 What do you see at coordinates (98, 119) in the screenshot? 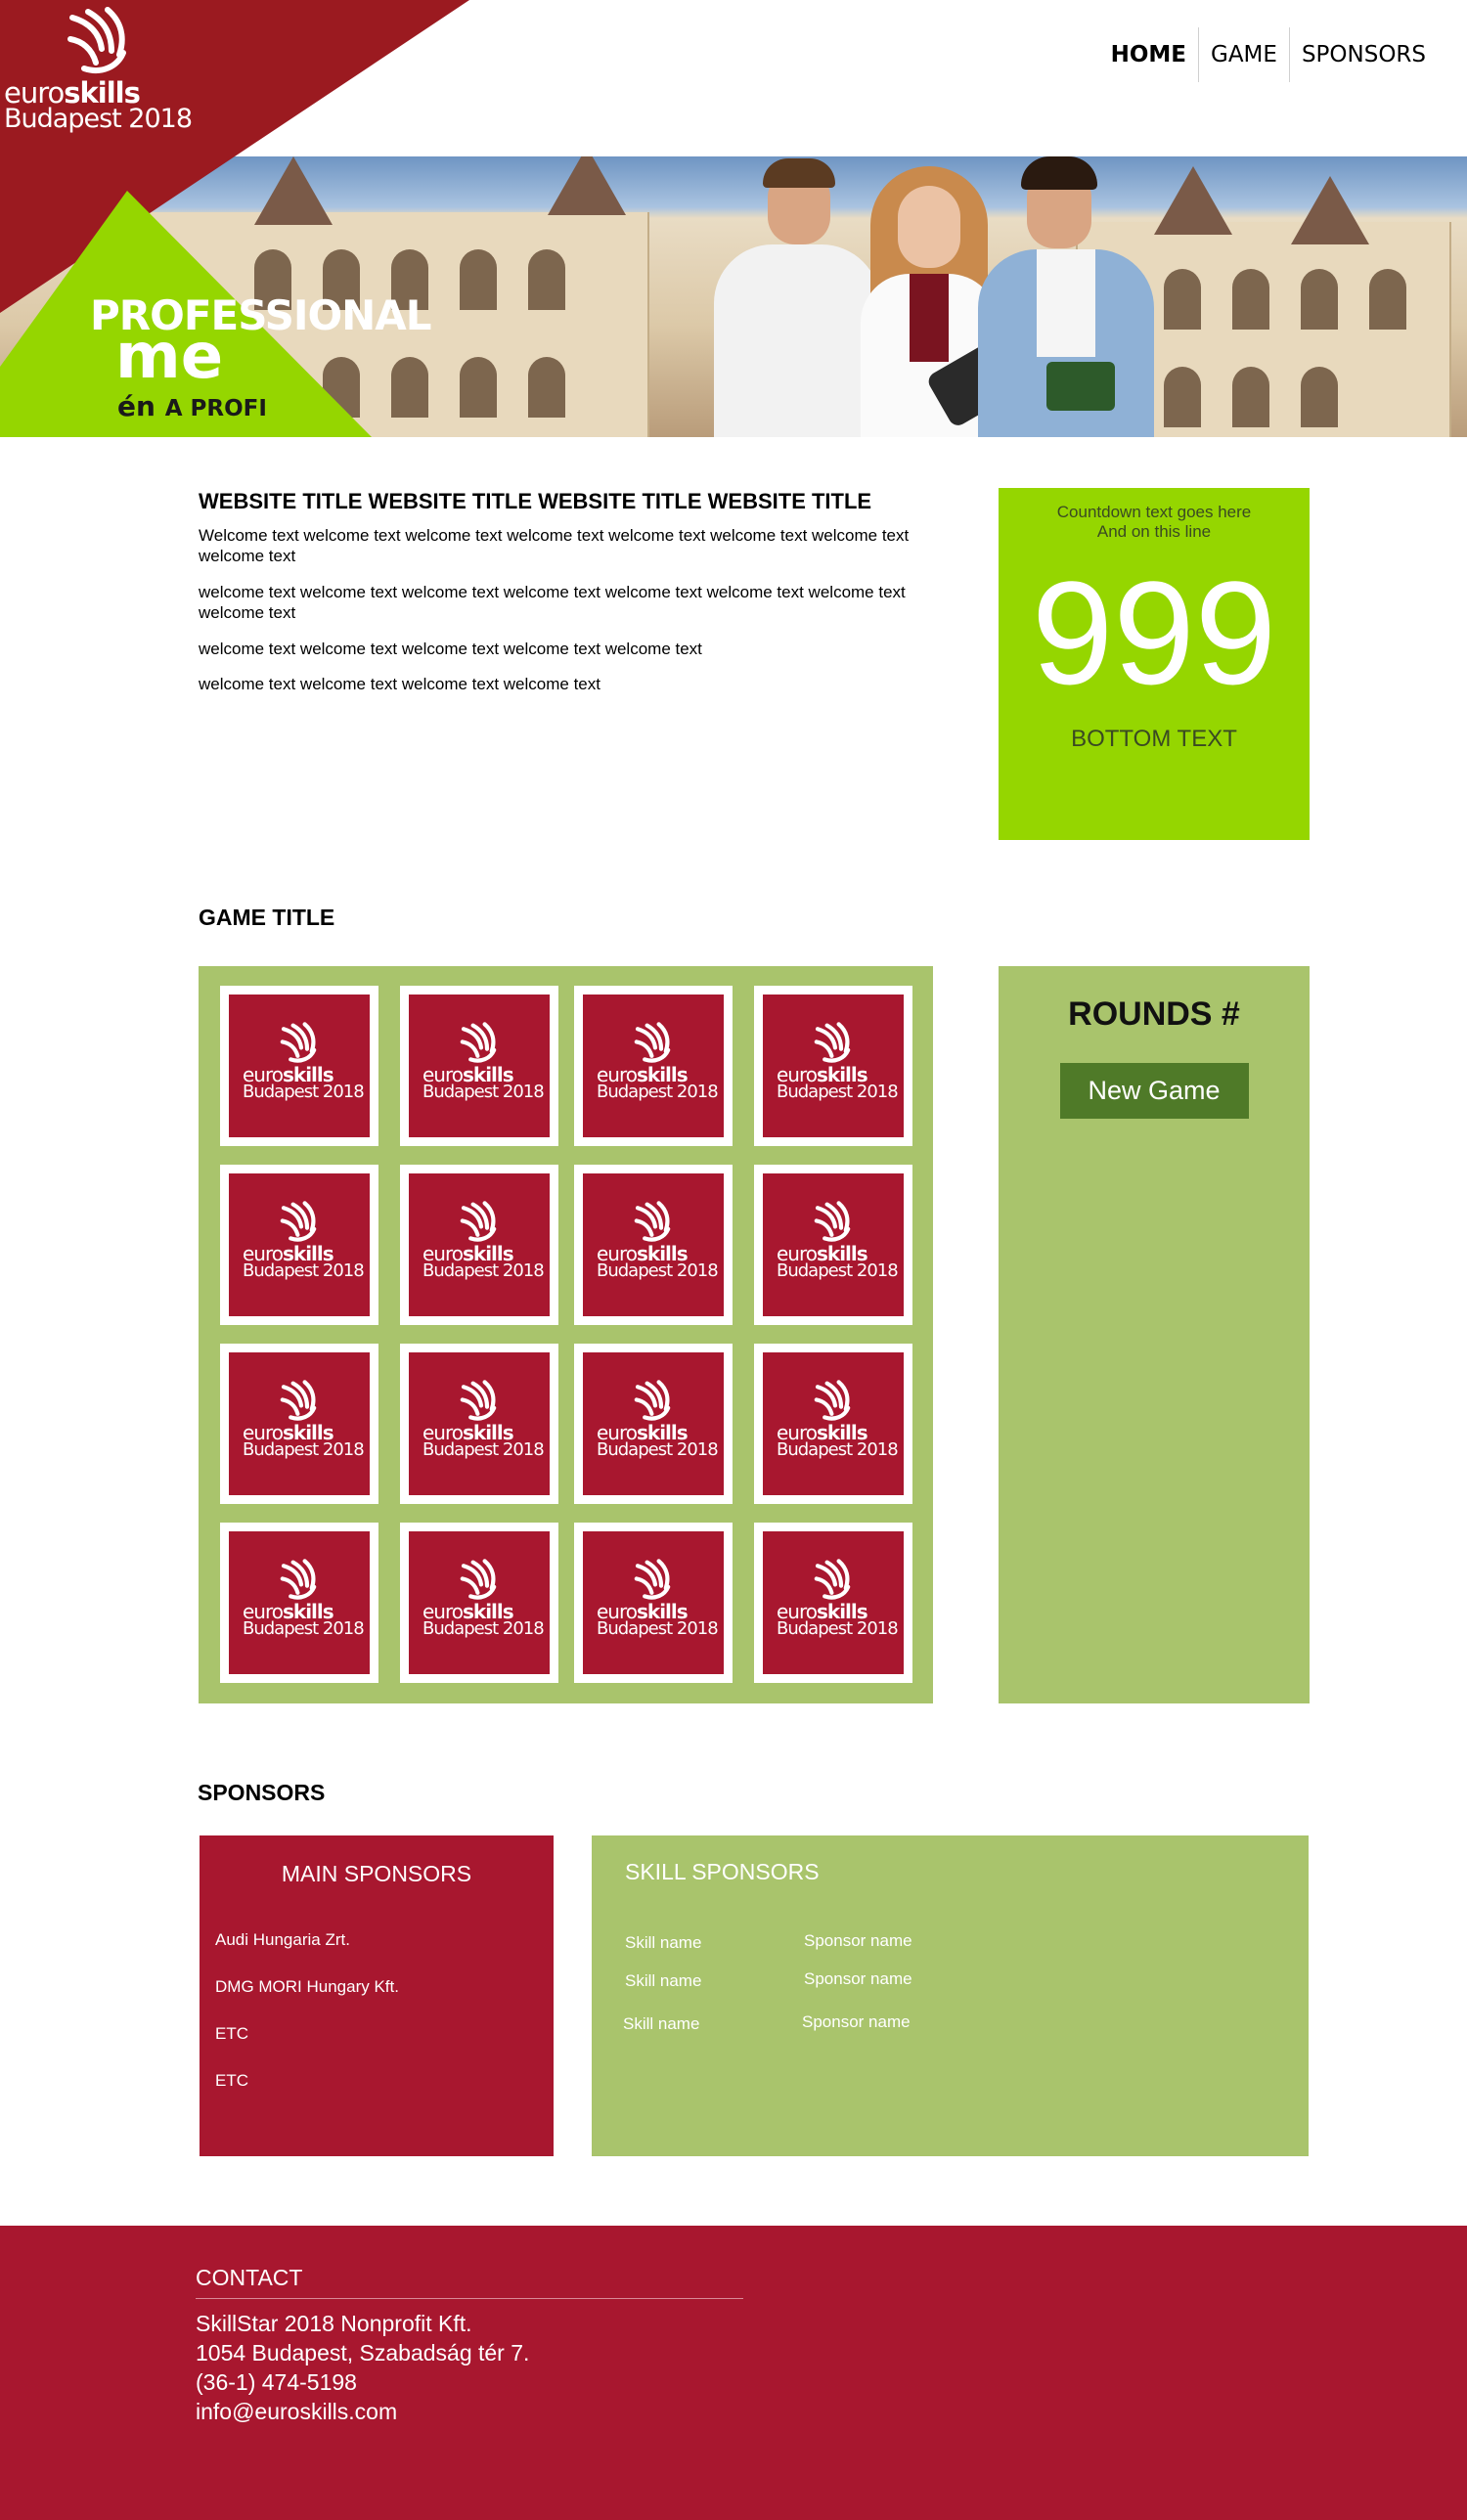
I see `logo-city: Budapest 2018` at bounding box center [98, 119].